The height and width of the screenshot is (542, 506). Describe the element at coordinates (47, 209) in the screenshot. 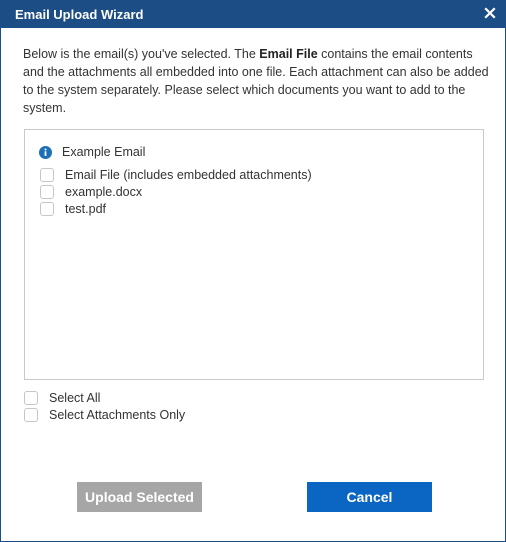

I see `test-pdf-checkbox` at that location.